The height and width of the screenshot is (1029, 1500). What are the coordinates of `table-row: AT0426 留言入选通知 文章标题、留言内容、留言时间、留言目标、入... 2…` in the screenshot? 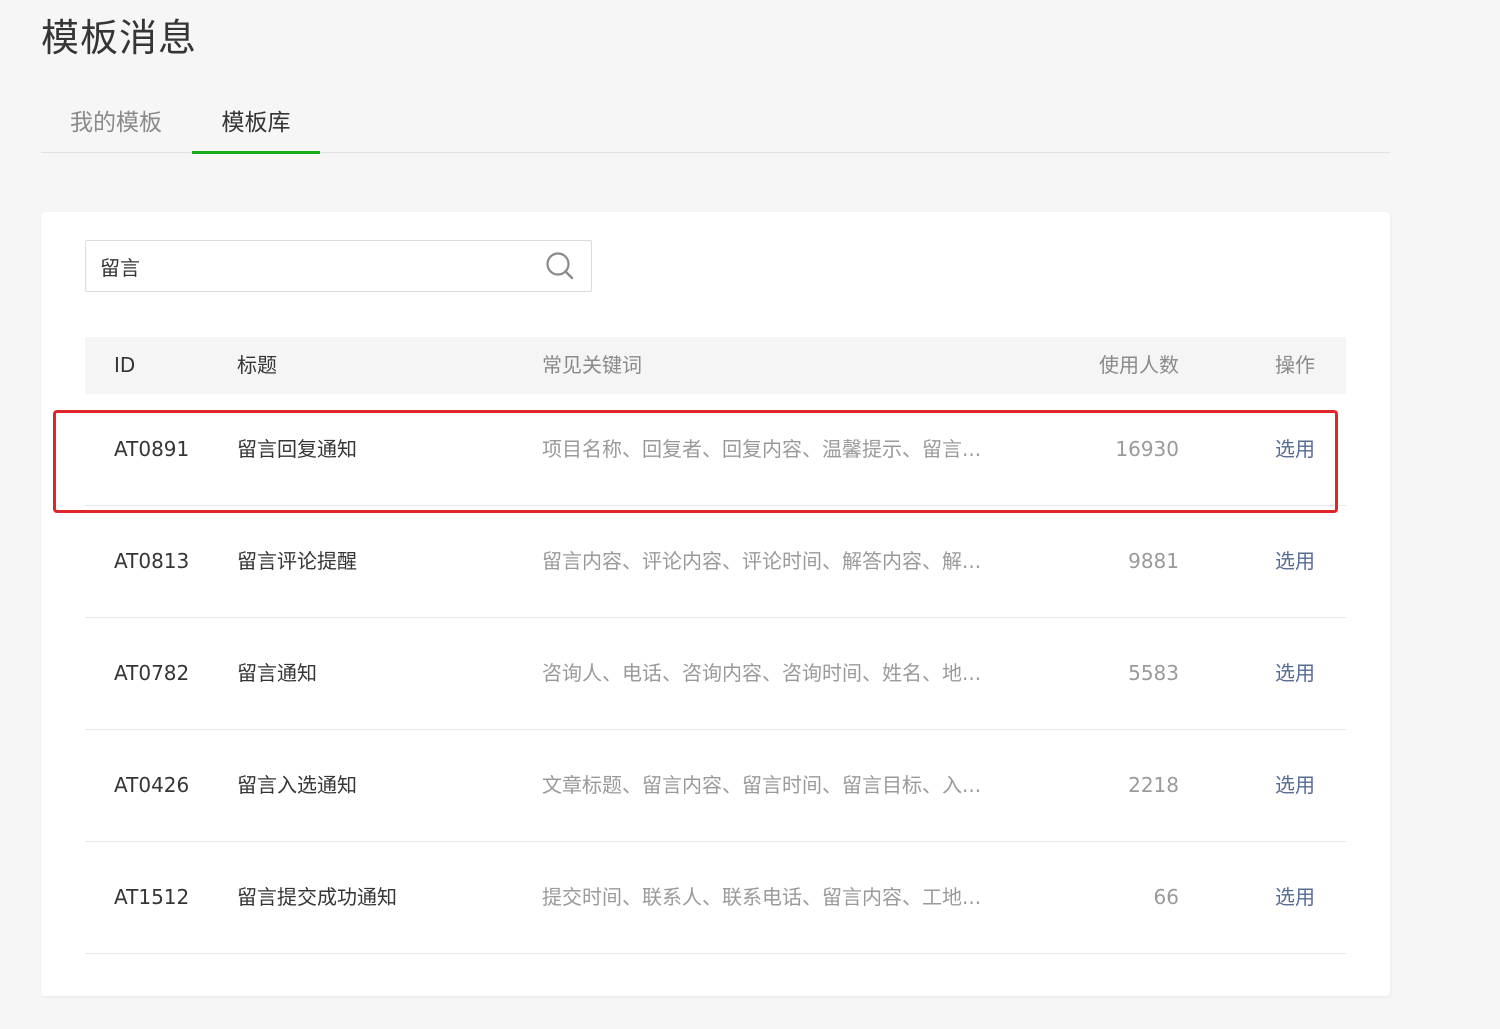 It's located at (715, 786).